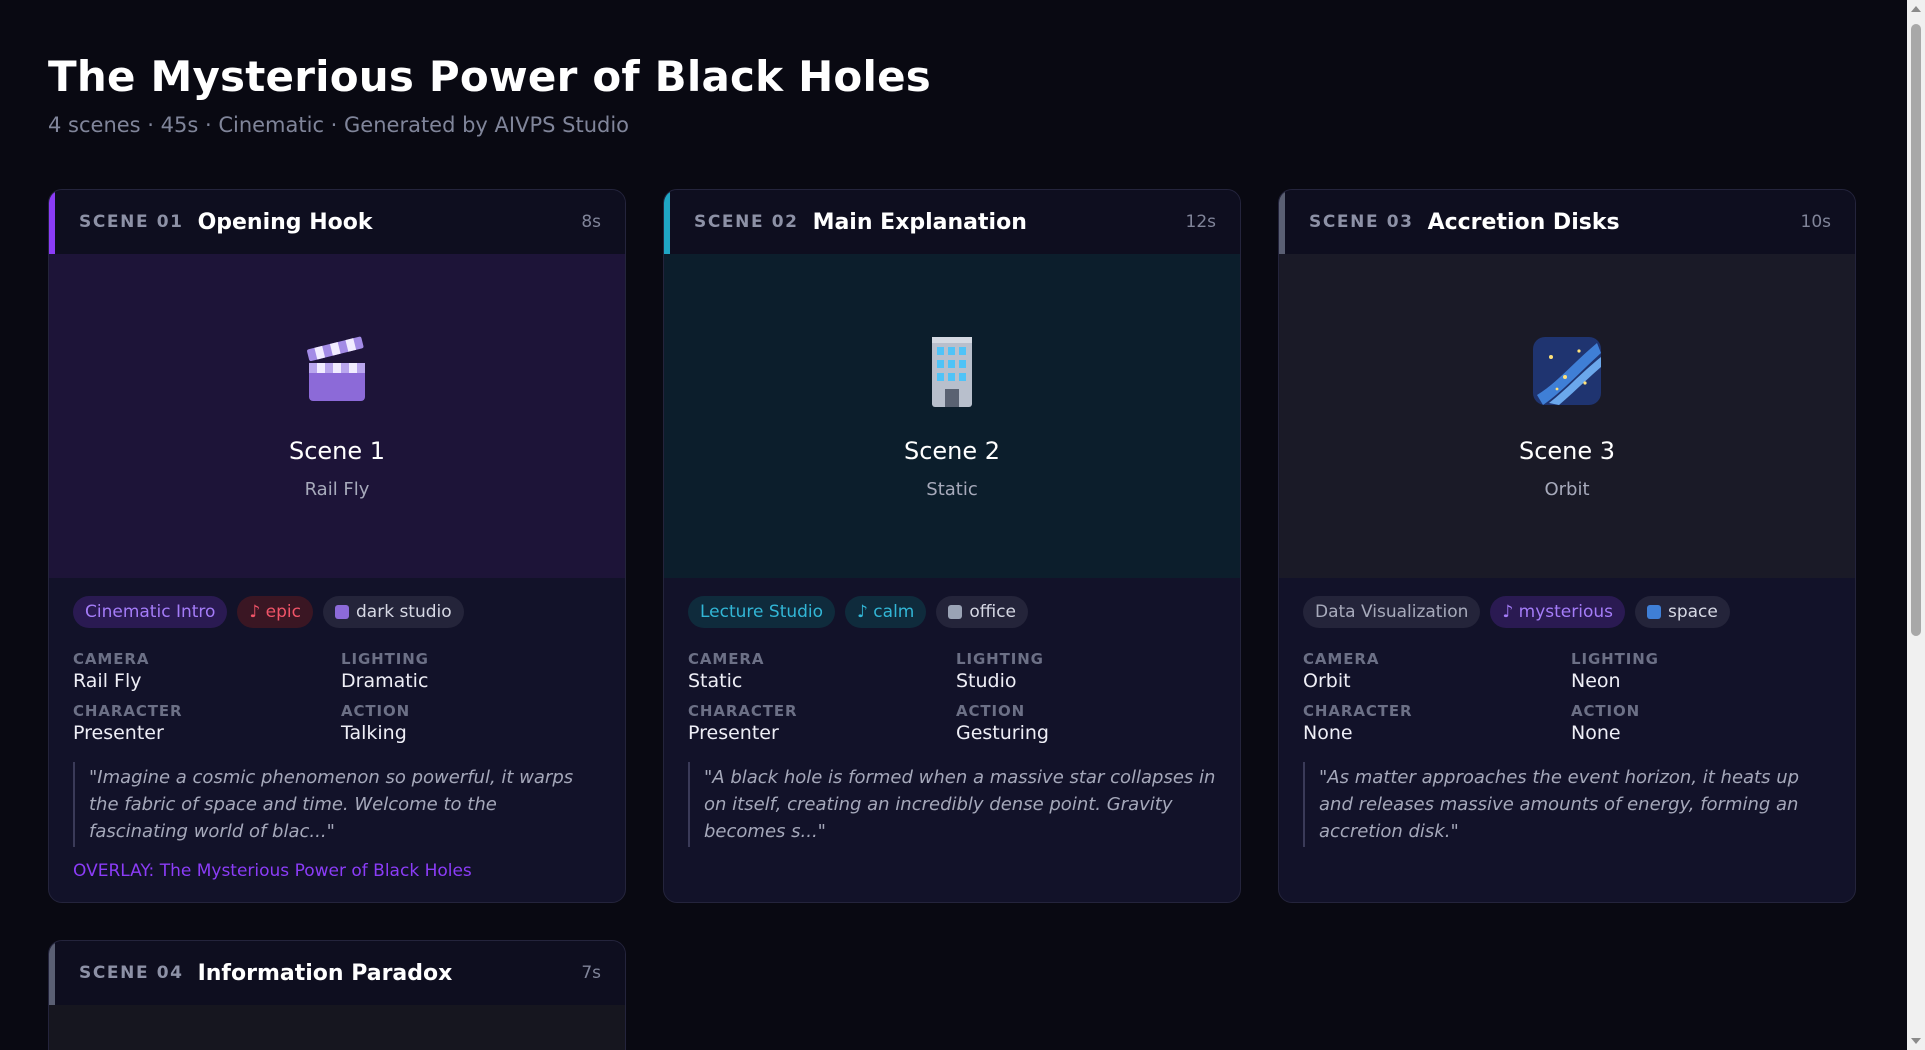 The height and width of the screenshot is (1050, 1925). What do you see at coordinates (1816, 222) in the screenshot?
I see `scene-duration: 10s` at bounding box center [1816, 222].